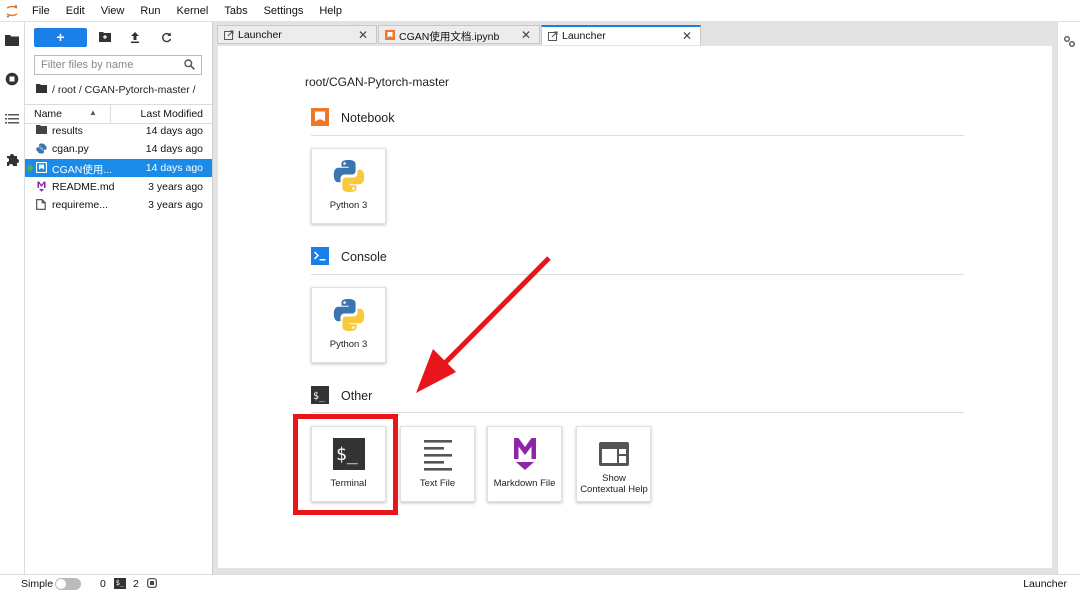 The image size is (1080, 593). What do you see at coordinates (118, 205) in the screenshot?
I see `file-row: requireme... 3 years ago` at bounding box center [118, 205].